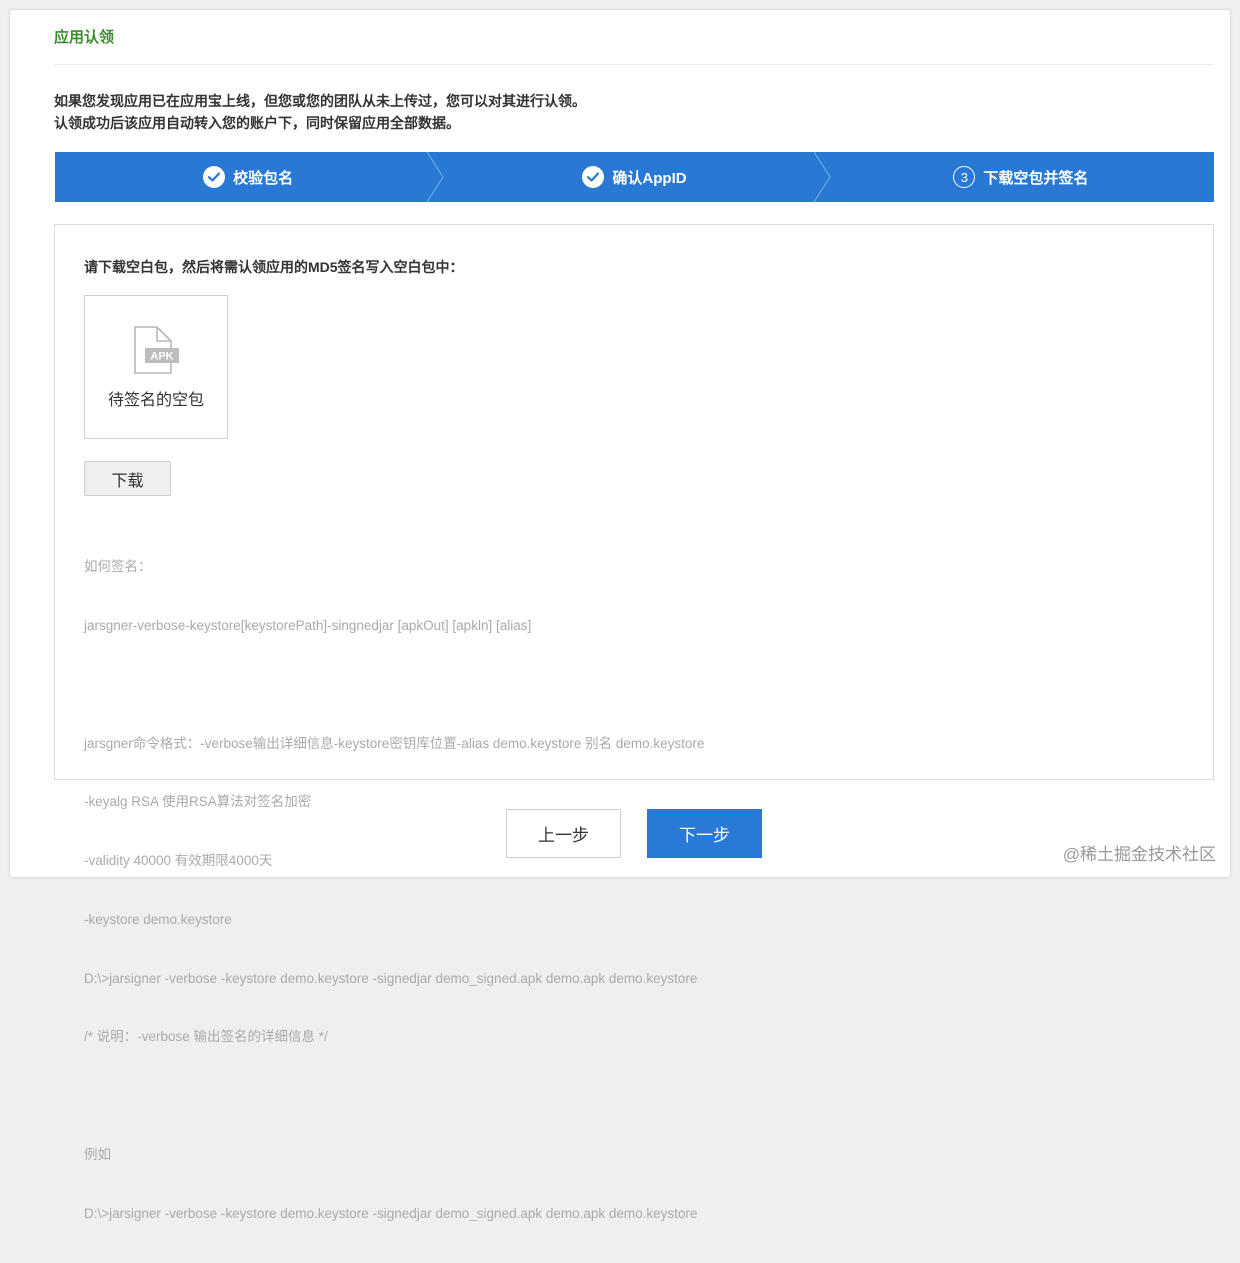 Image resolution: width=1240 pixels, height=1263 pixels. Describe the element at coordinates (634, 64) in the screenshot. I see `title-divider` at that location.